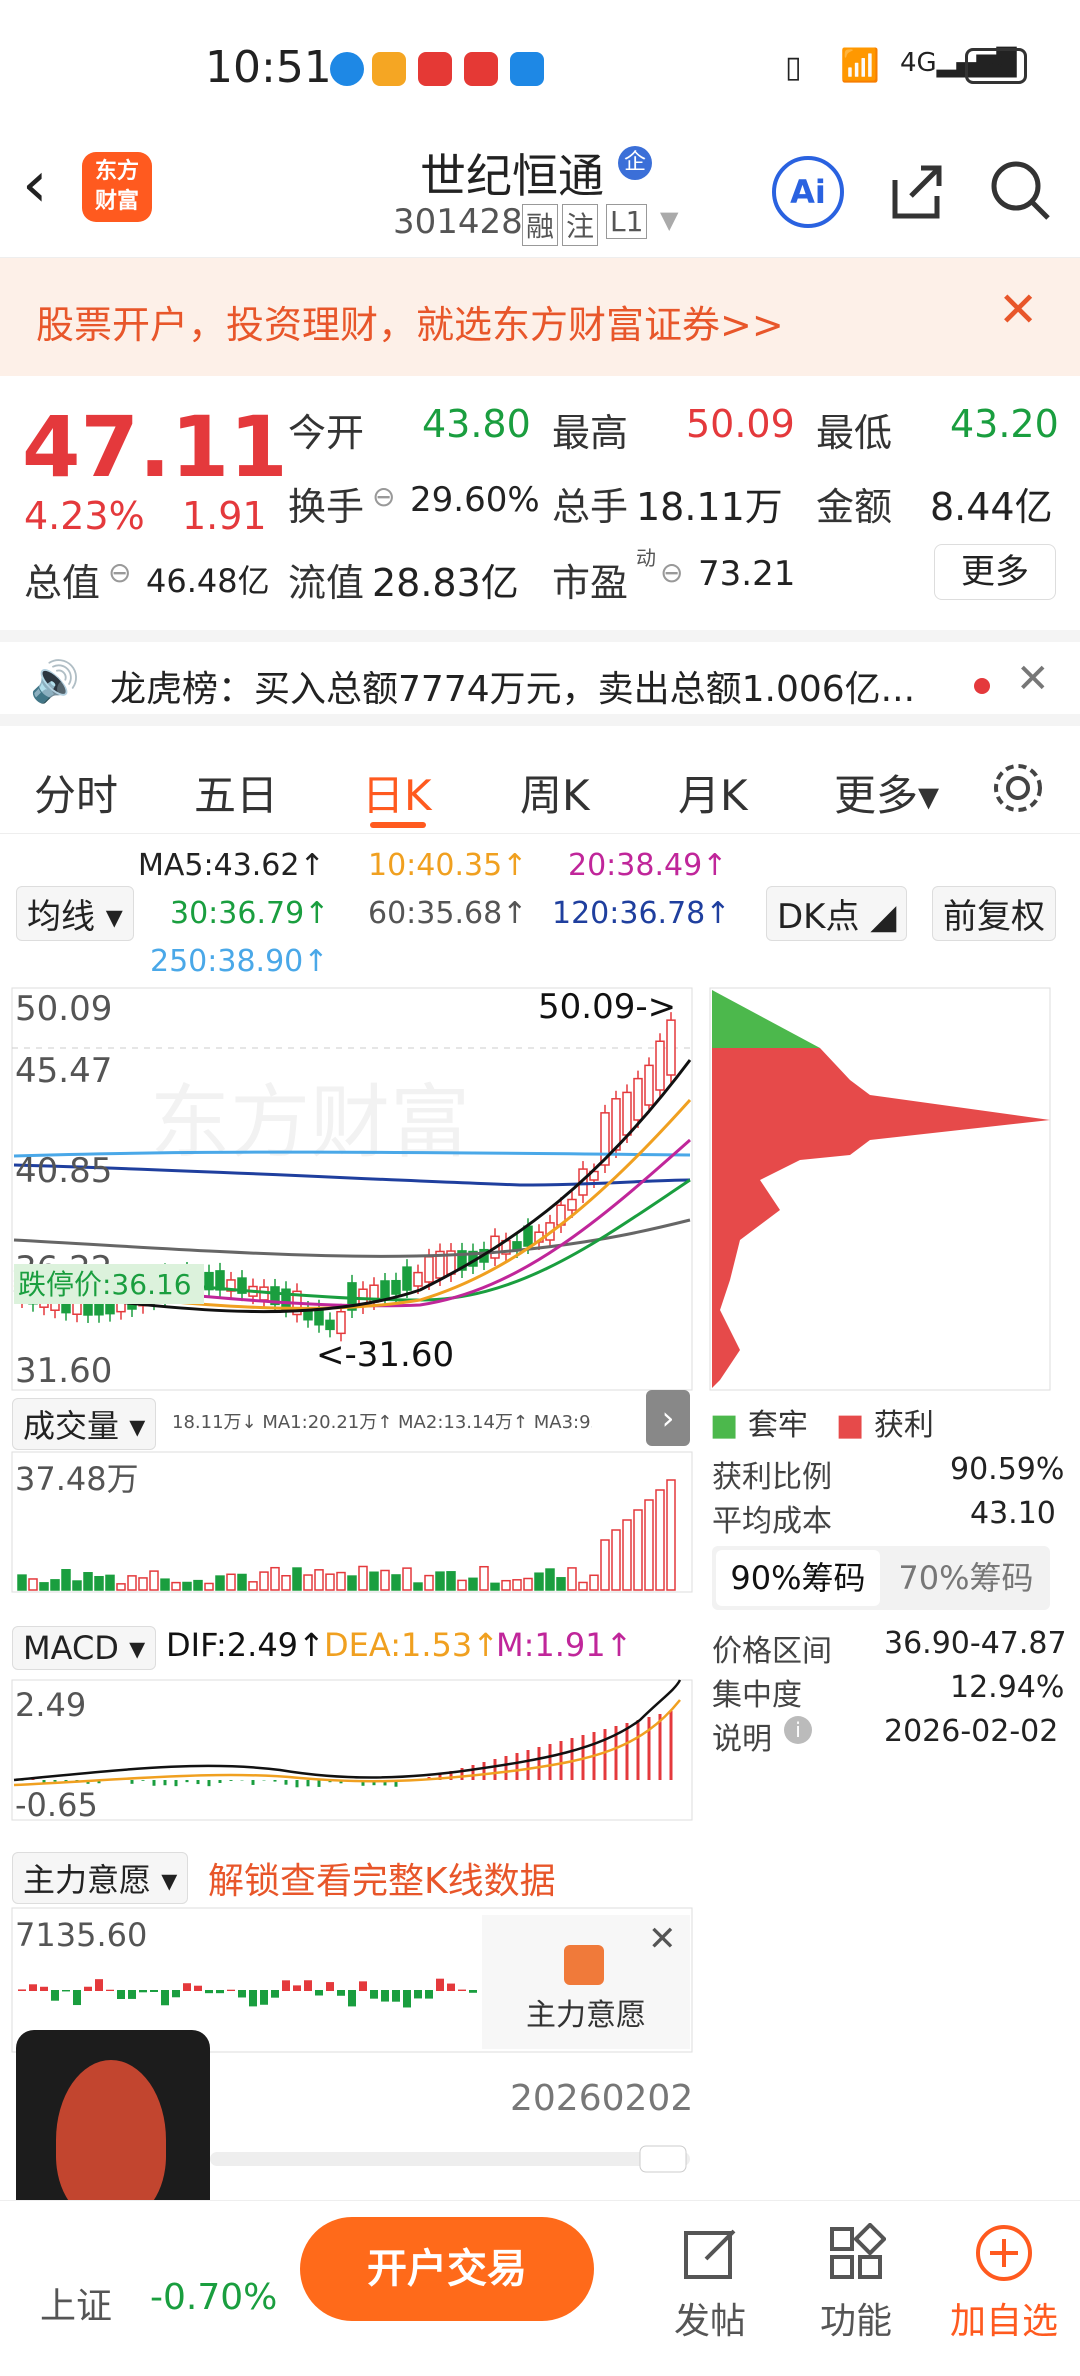 The image size is (1080, 2376). Describe the element at coordinates (627, 221) in the screenshot. I see `level-tag: L1` at that location.